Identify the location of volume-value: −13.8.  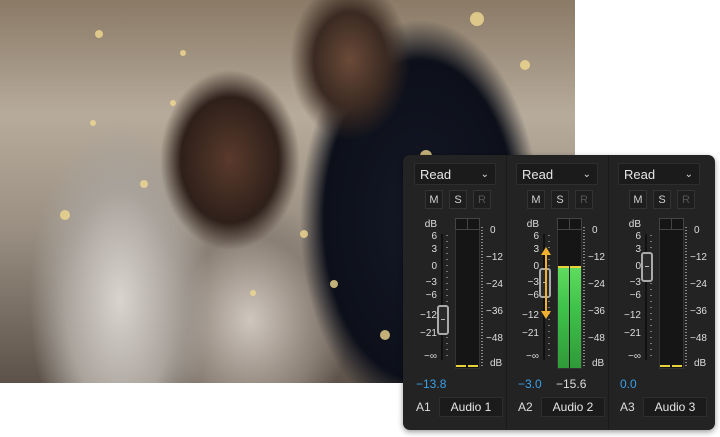
(431, 384).